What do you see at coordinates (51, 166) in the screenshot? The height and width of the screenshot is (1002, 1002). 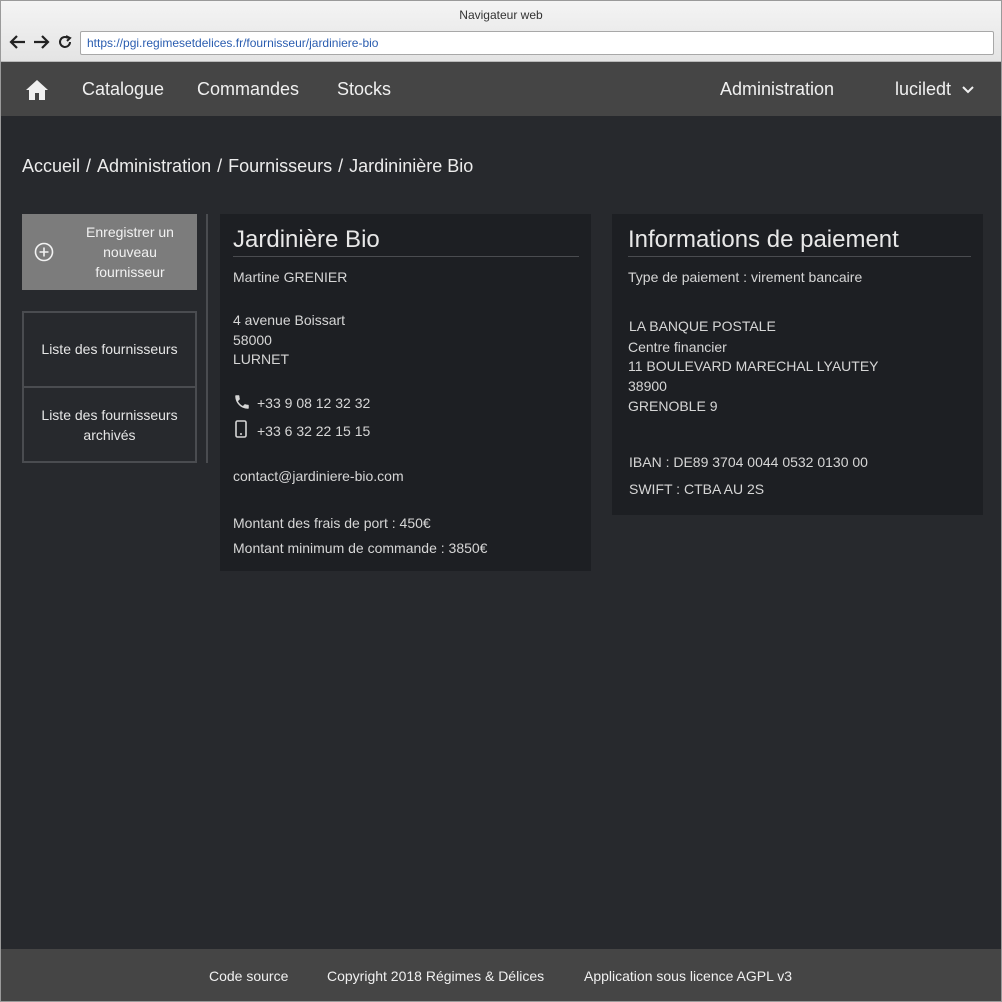 I see `breadcrumb-home: Accueil` at bounding box center [51, 166].